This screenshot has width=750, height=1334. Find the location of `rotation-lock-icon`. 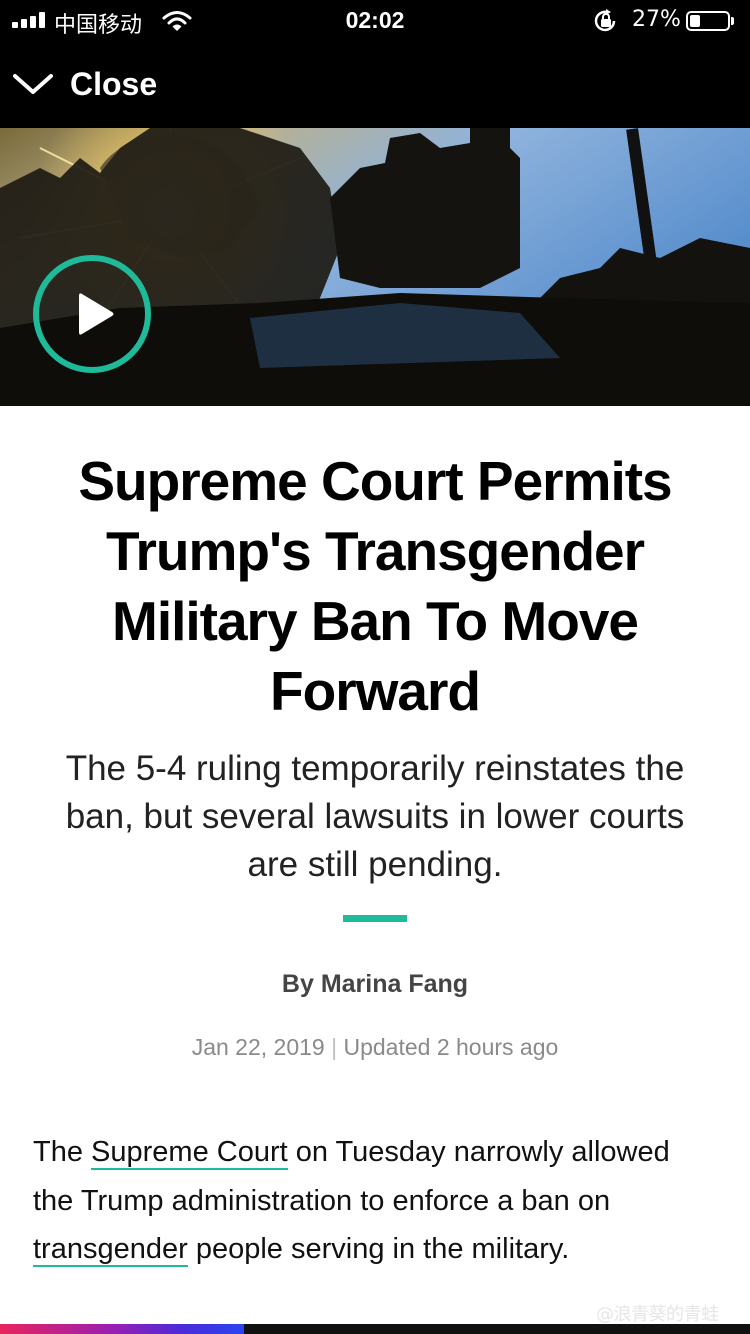

rotation-lock-icon is located at coordinates (606, 23).